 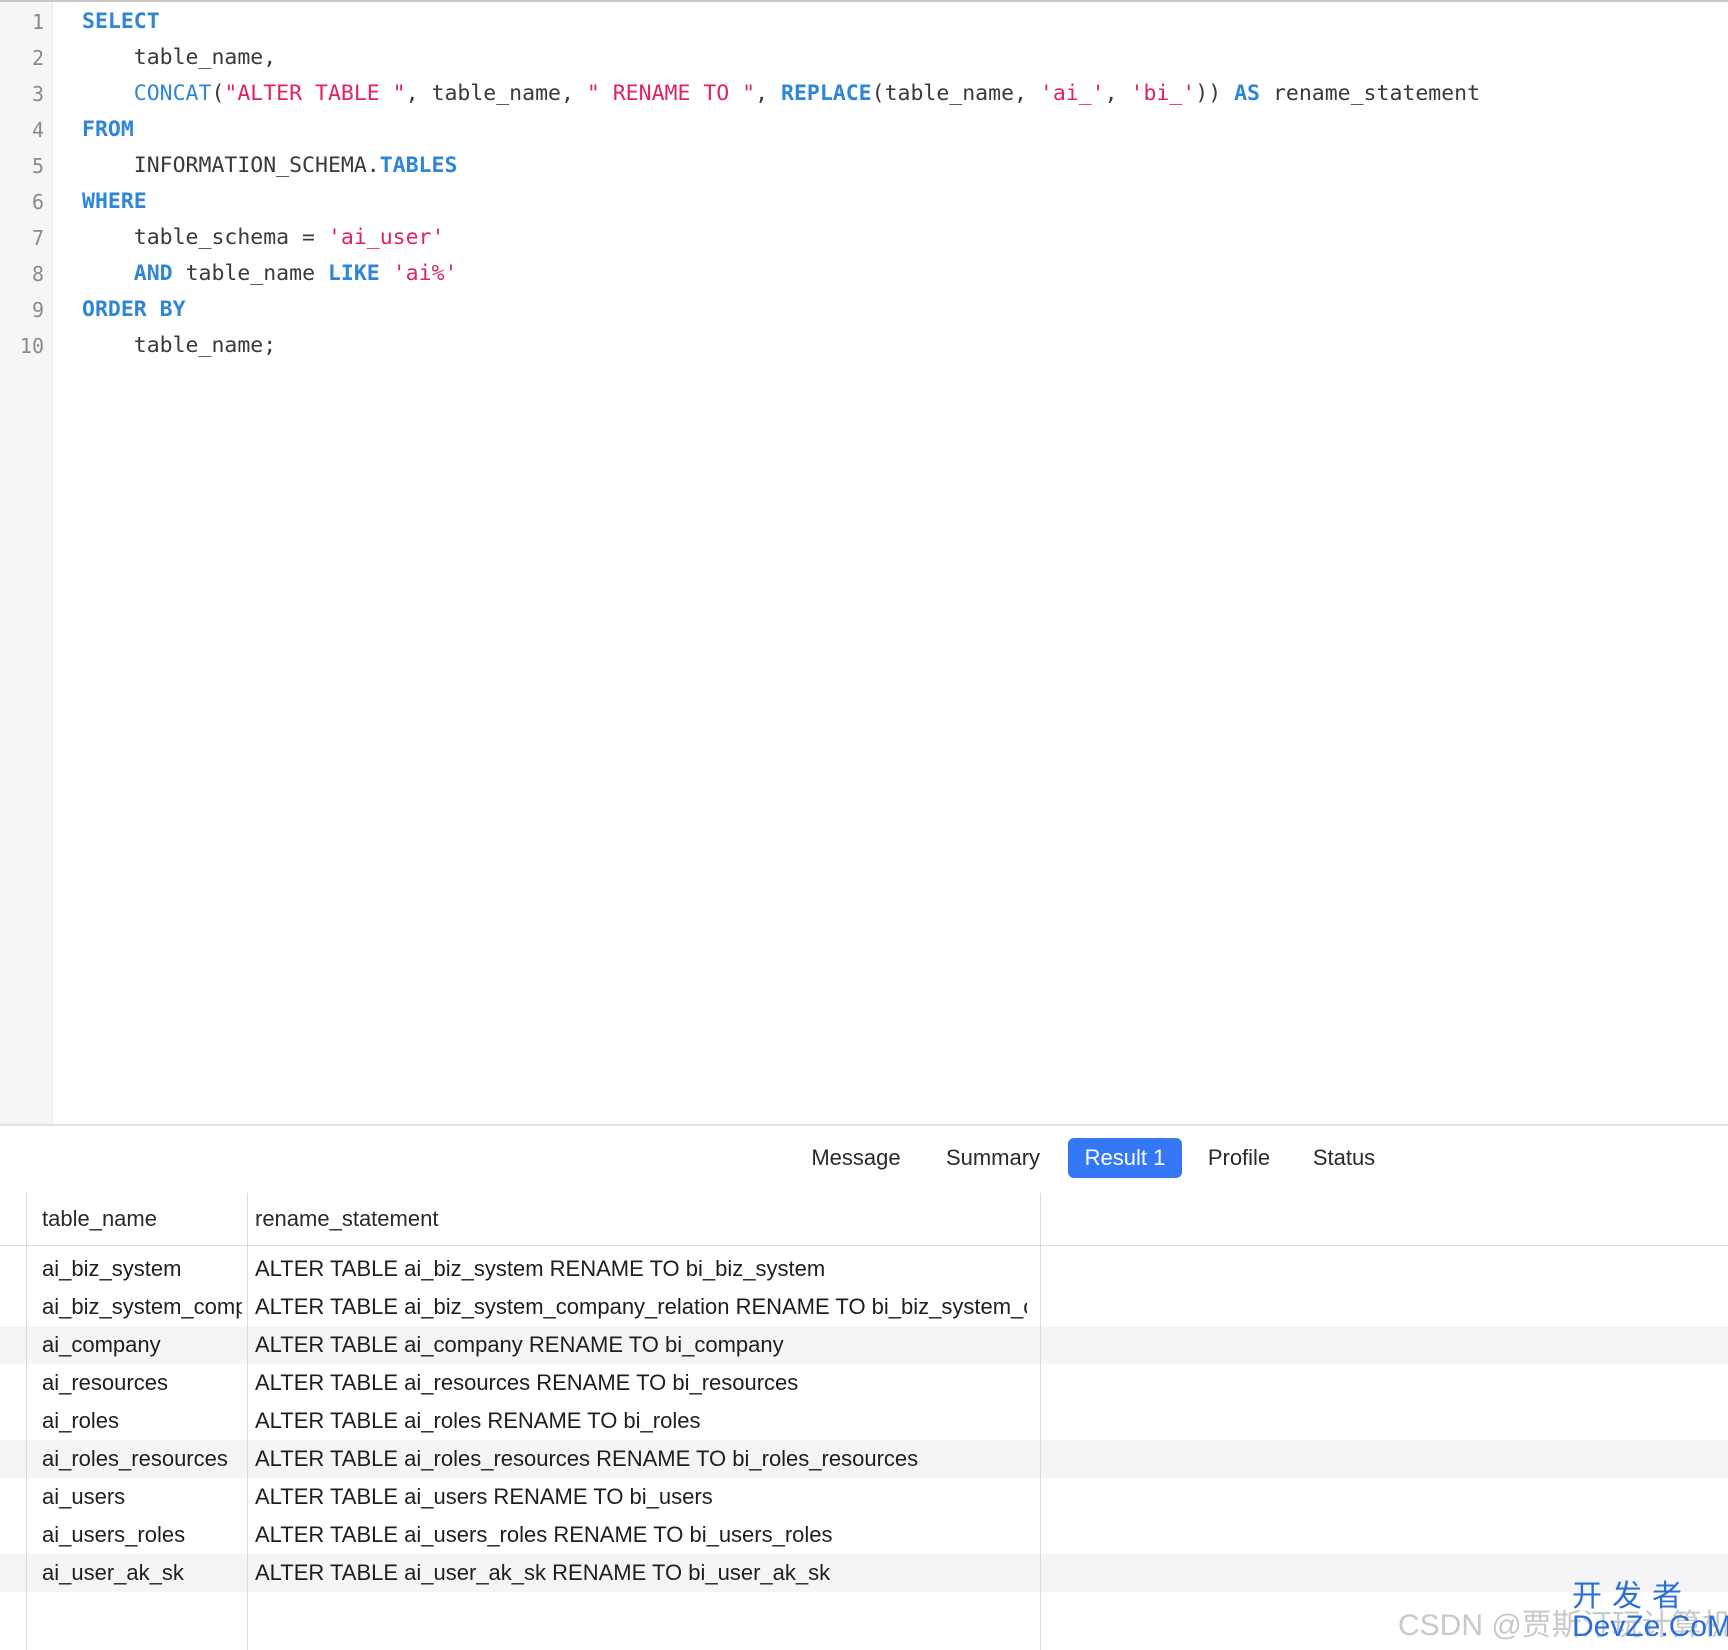 What do you see at coordinates (114, 202) in the screenshot?
I see `code-text: WHERE` at bounding box center [114, 202].